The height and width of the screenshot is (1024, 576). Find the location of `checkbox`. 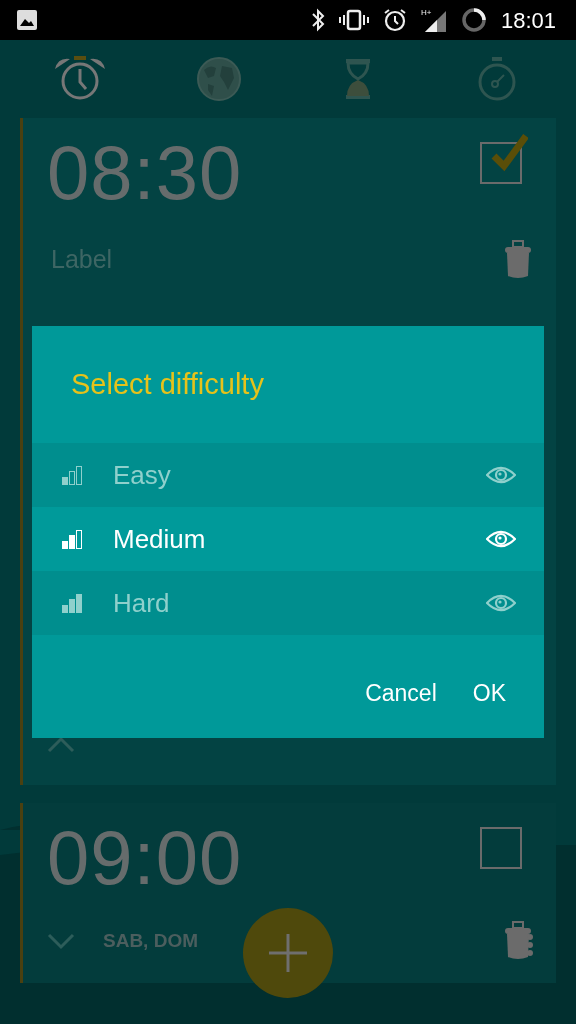

checkbox is located at coordinates (504, 159).